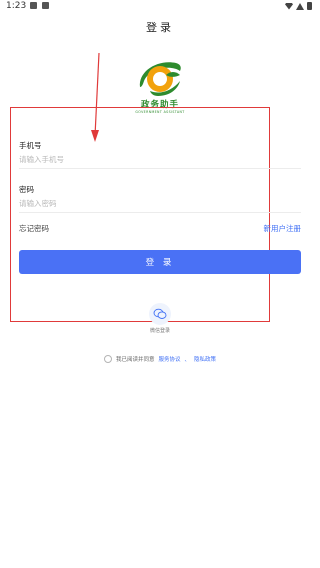 This screenshot has width=320, height=568. What do you see at coordinates (160, 204) in the screenshot?
I see `password-input` at bounding box center [160, 204].